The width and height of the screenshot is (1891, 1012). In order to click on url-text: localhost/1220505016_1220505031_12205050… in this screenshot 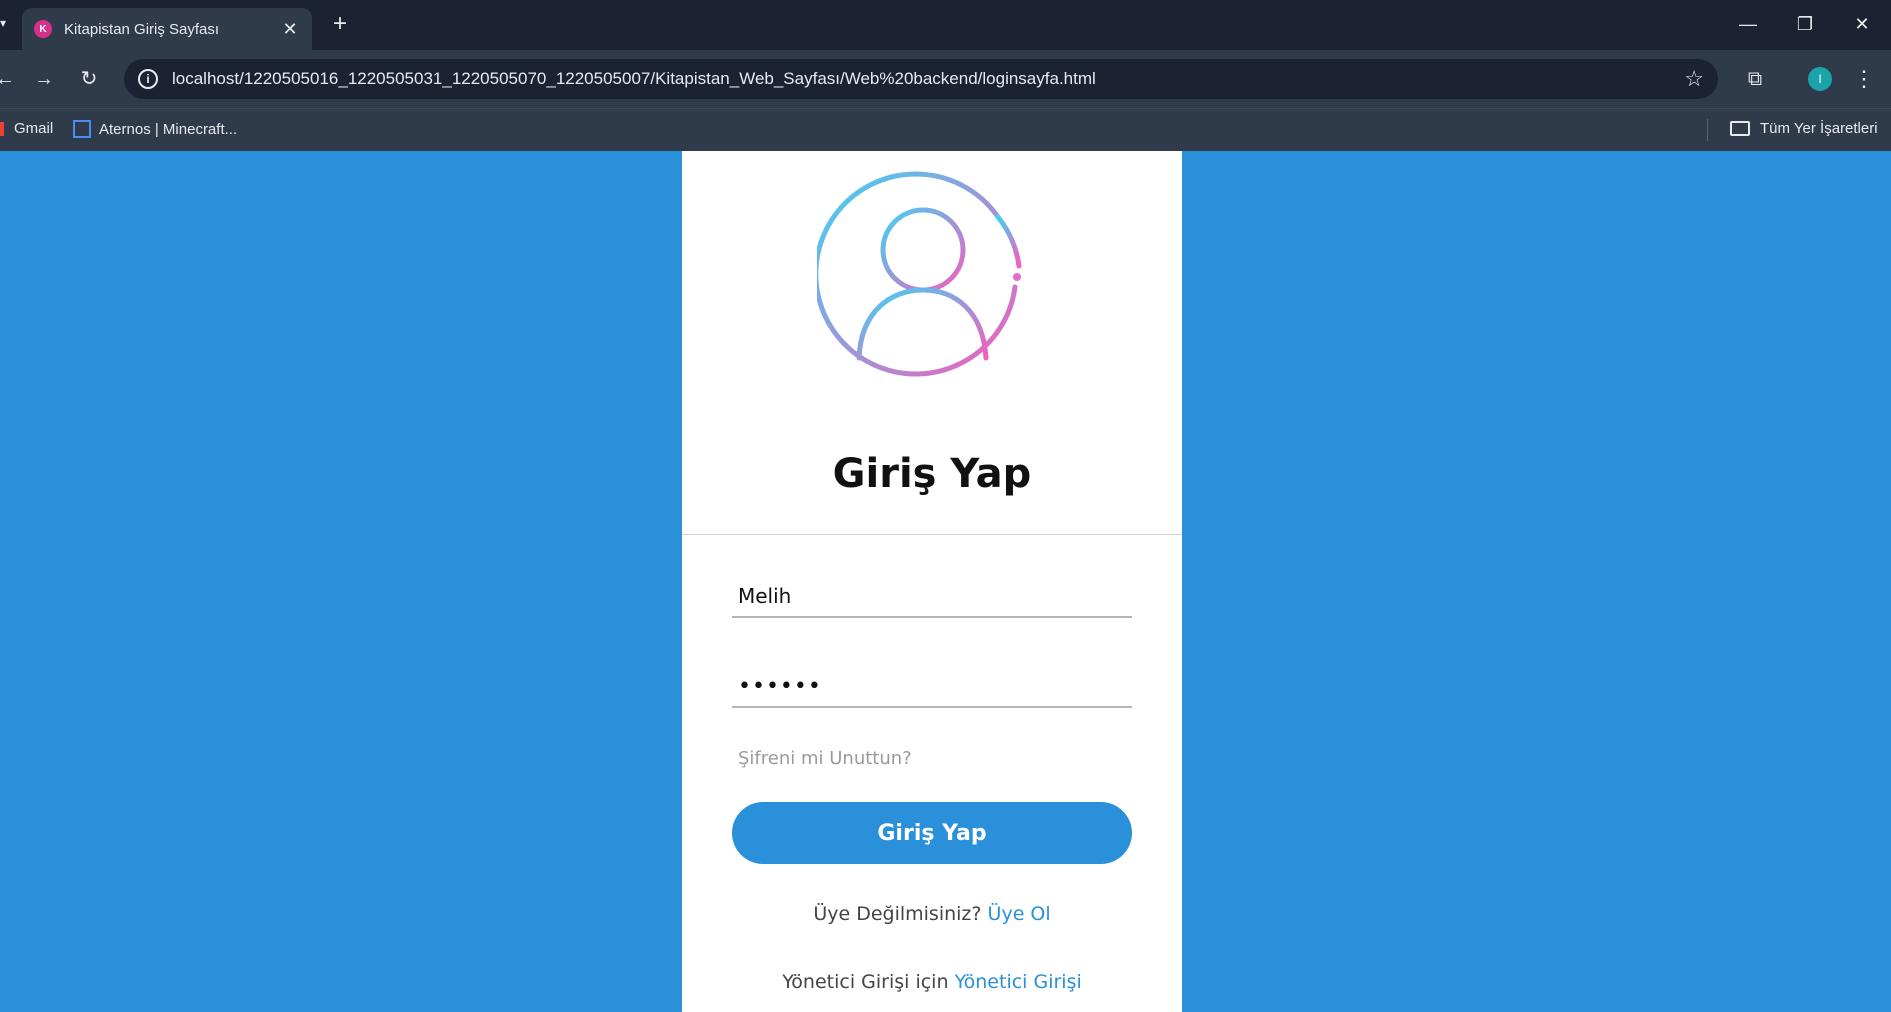, I will do `click(928, 79)`.